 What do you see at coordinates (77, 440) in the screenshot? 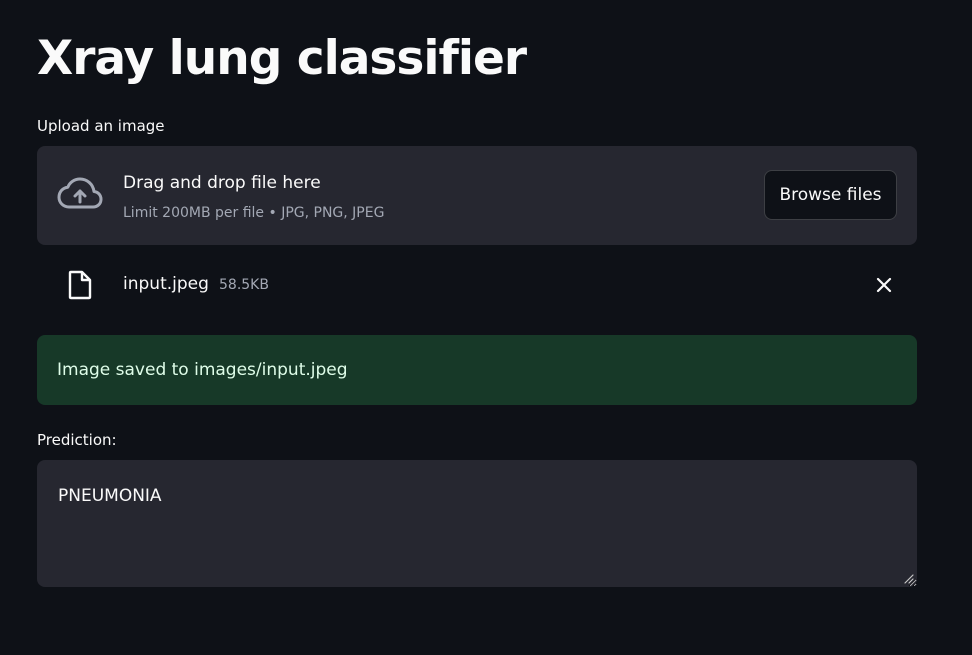
I see `prediction-label: Prediction:` at bounding box center [77, 440].